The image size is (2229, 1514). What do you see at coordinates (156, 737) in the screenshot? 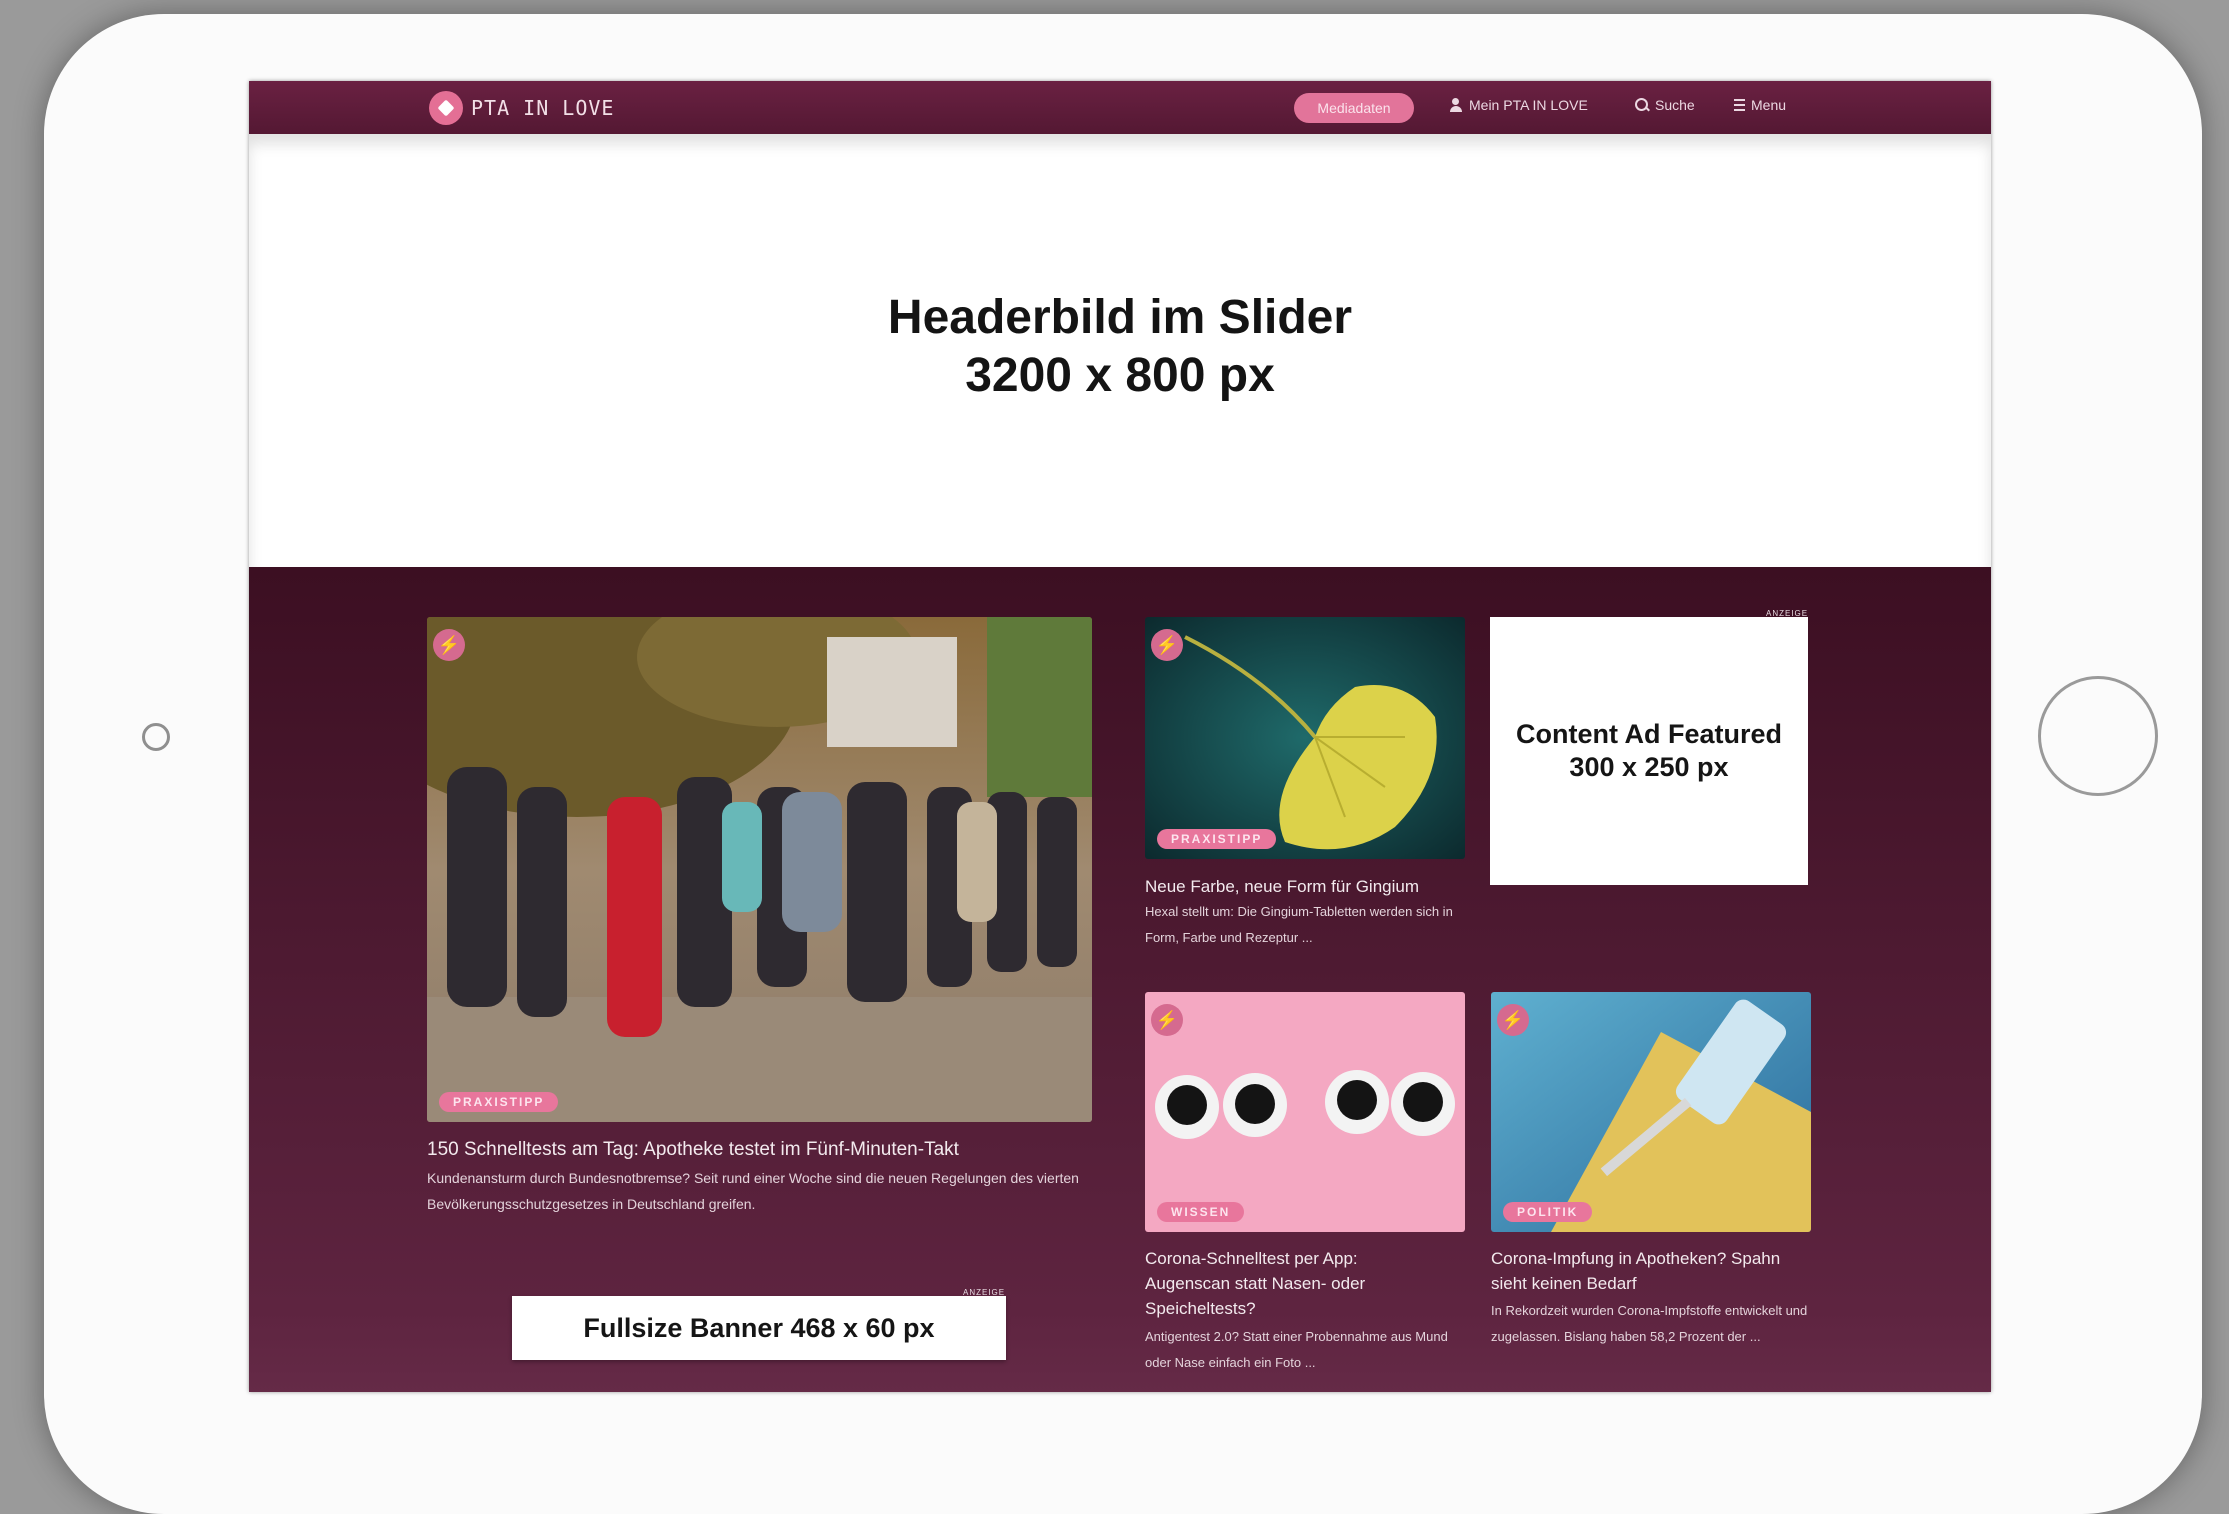
I see `tablet-camera` at bounding box center [156, 737].